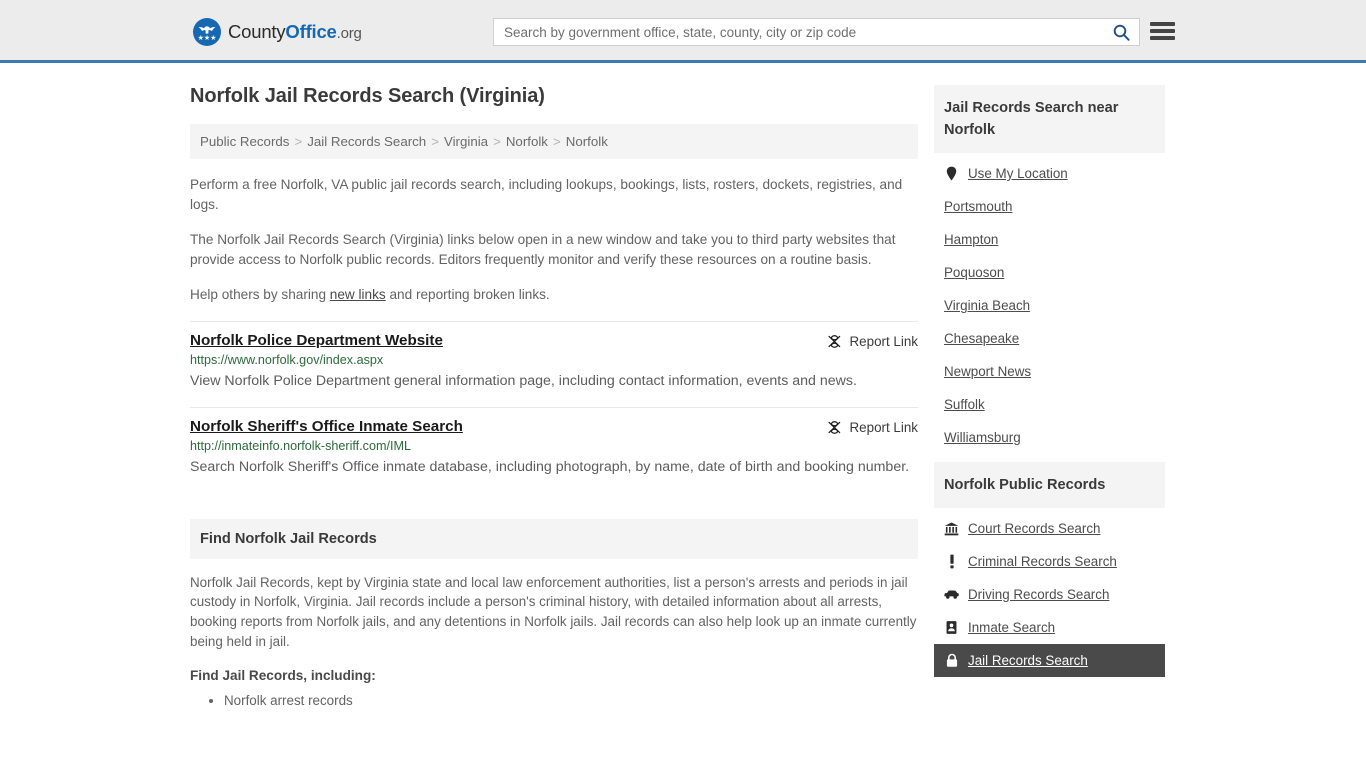 The height and width of the screenshot is (768, 1366). I want to click on sidebar-link-label: Use My Location, so click(1018, 173).